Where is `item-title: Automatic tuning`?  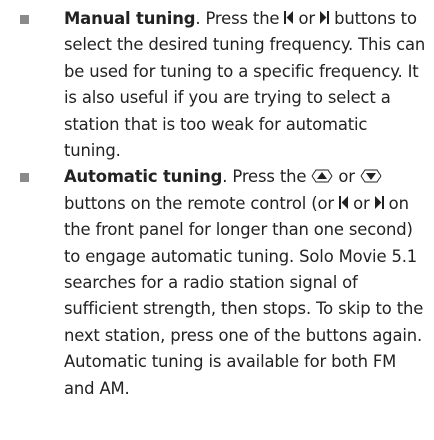
item-title: Automatic tuning is located at coordinates (143, 177).